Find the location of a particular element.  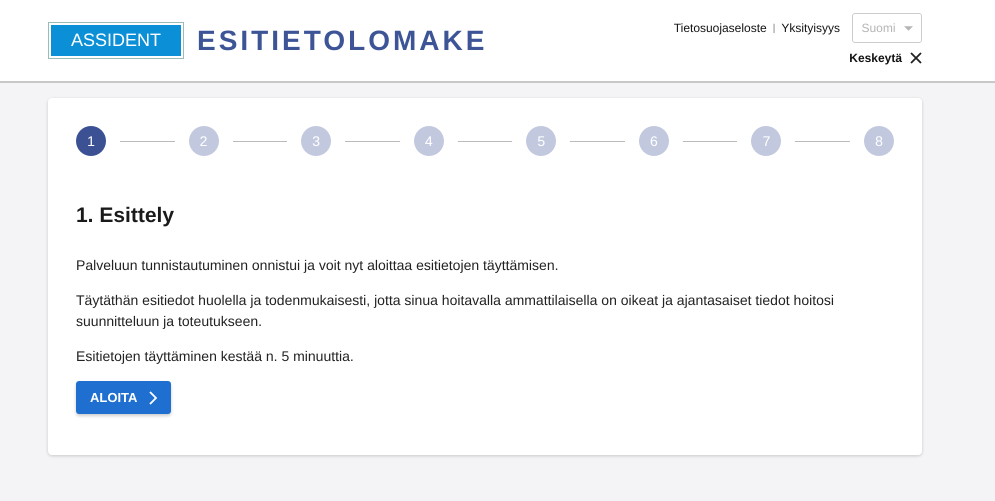

section-heading: 1. Esittely is located at coordinates (126, 216).